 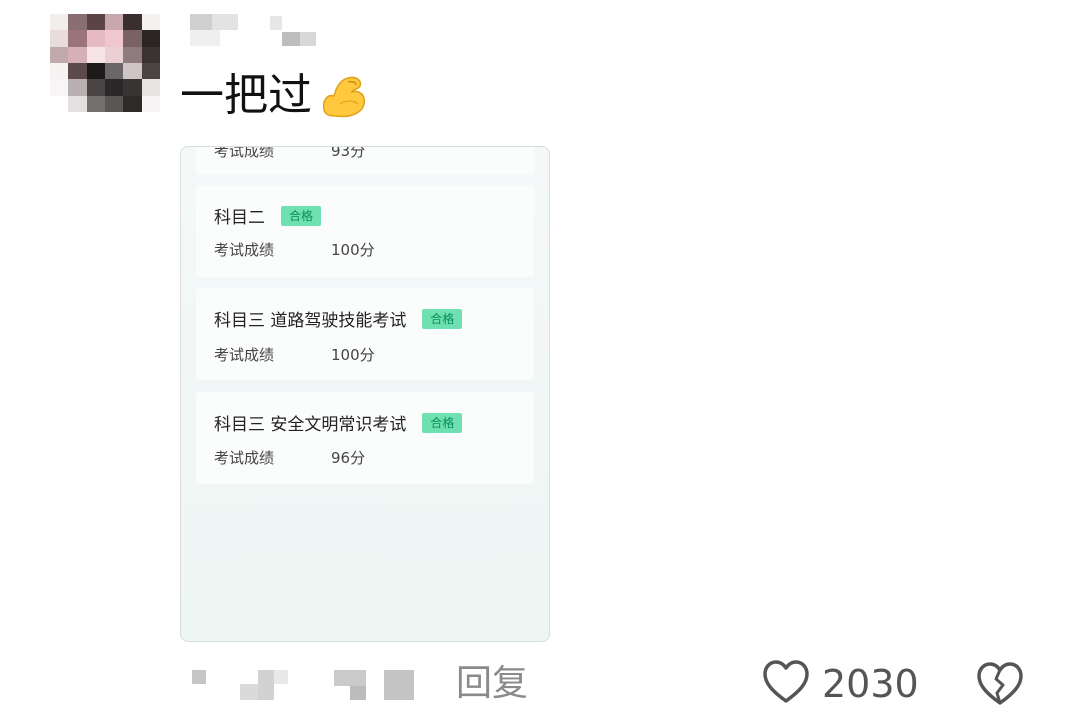 What do you see at coordinates (239, 218) in the screenshot?
I see `subject-name: 科目二` at bounding box center [239, 218].